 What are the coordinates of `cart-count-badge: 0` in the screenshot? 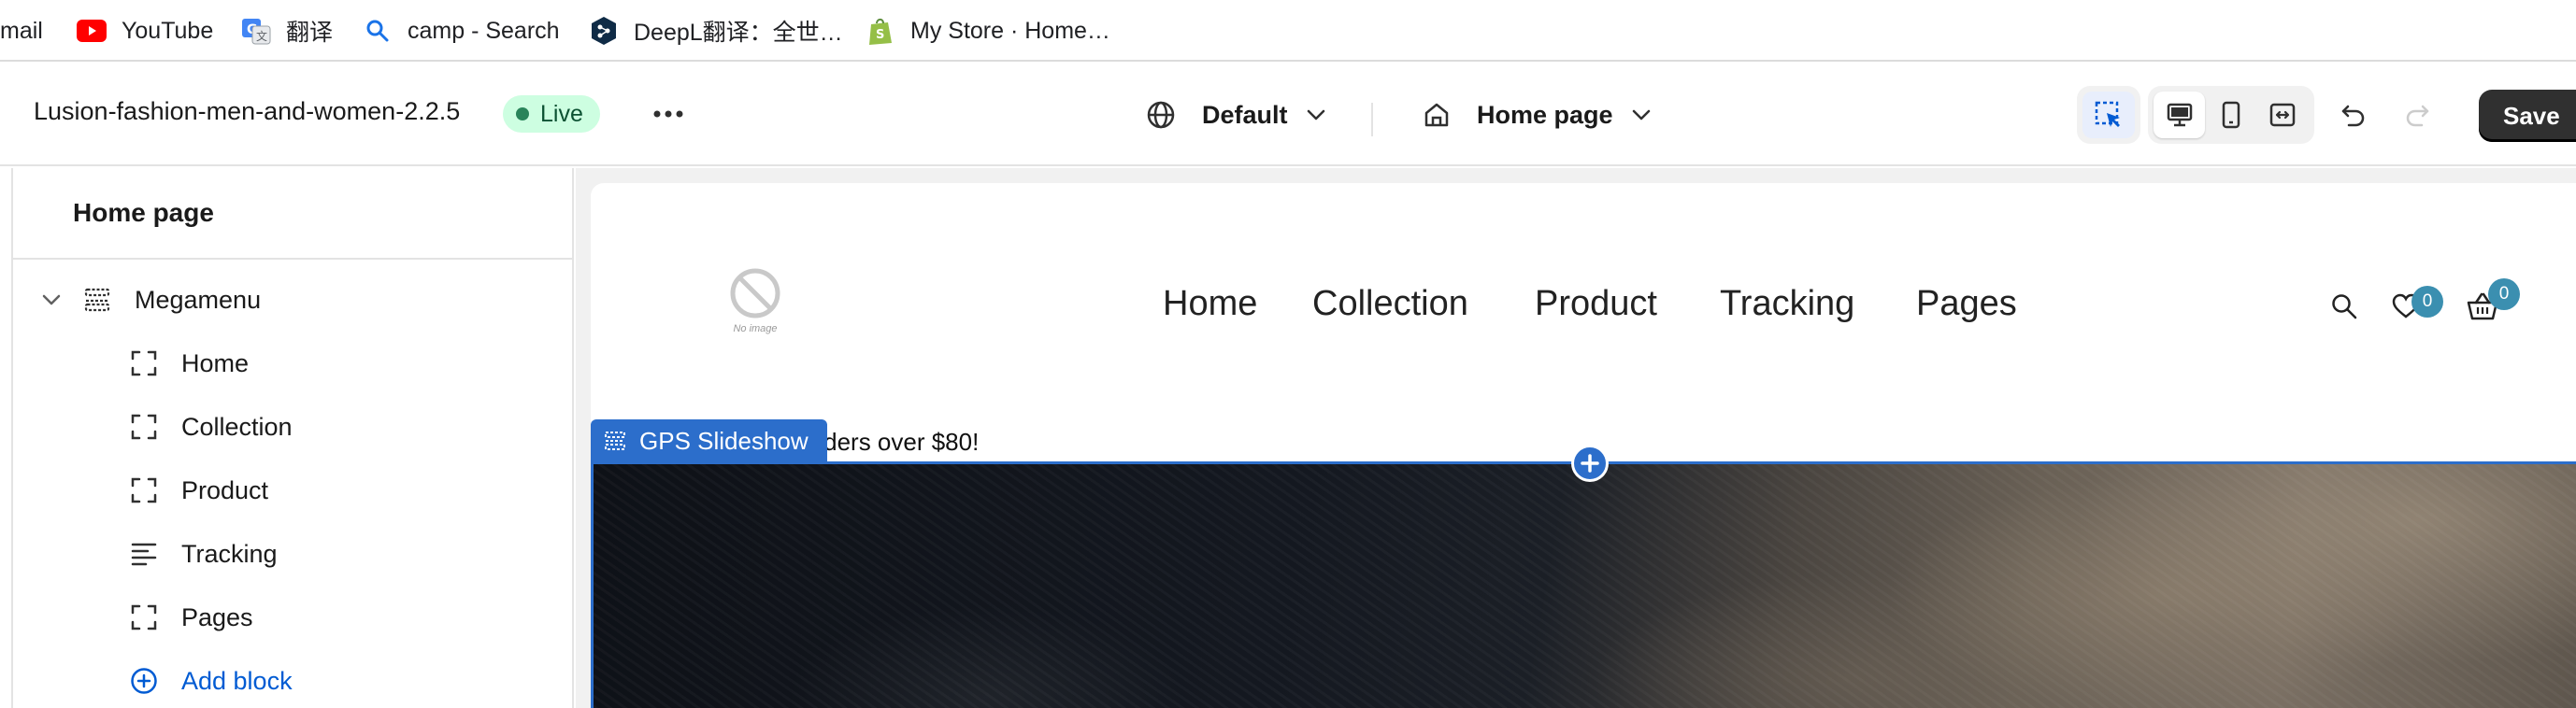 It's located at (2504, 294).